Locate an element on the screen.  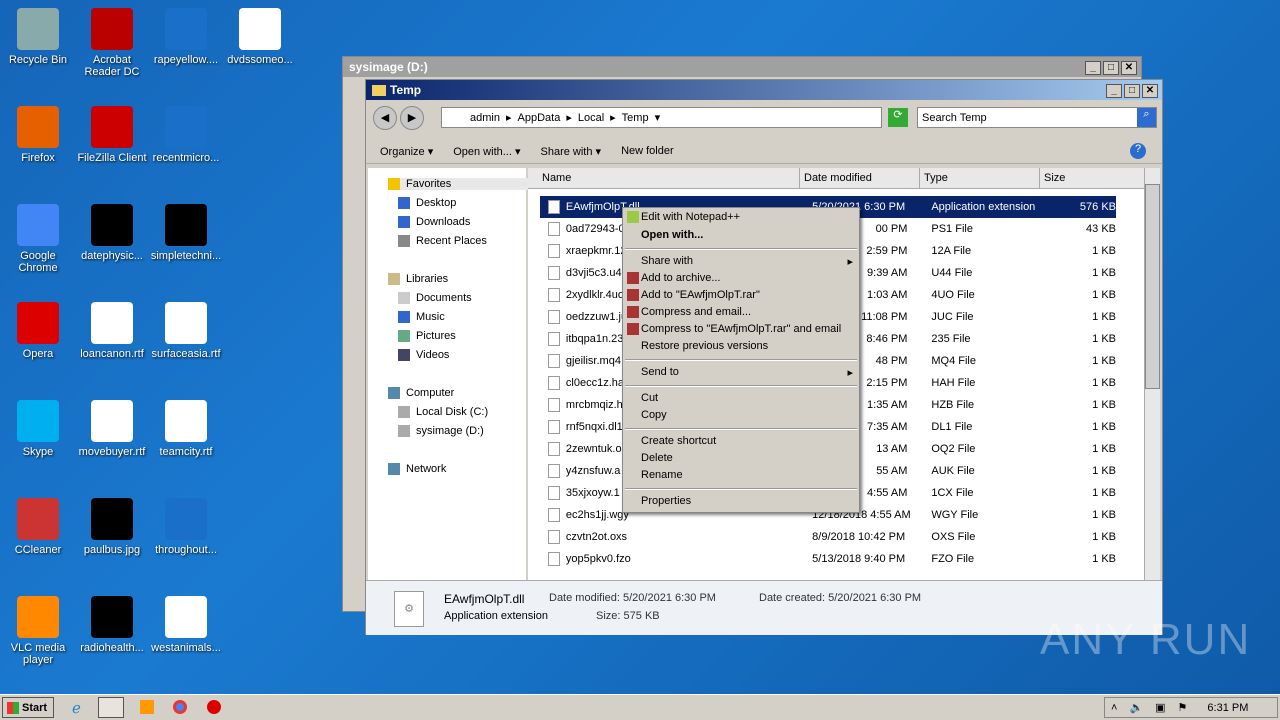
forward-button: ▶ is located at coordinates (412, 118).